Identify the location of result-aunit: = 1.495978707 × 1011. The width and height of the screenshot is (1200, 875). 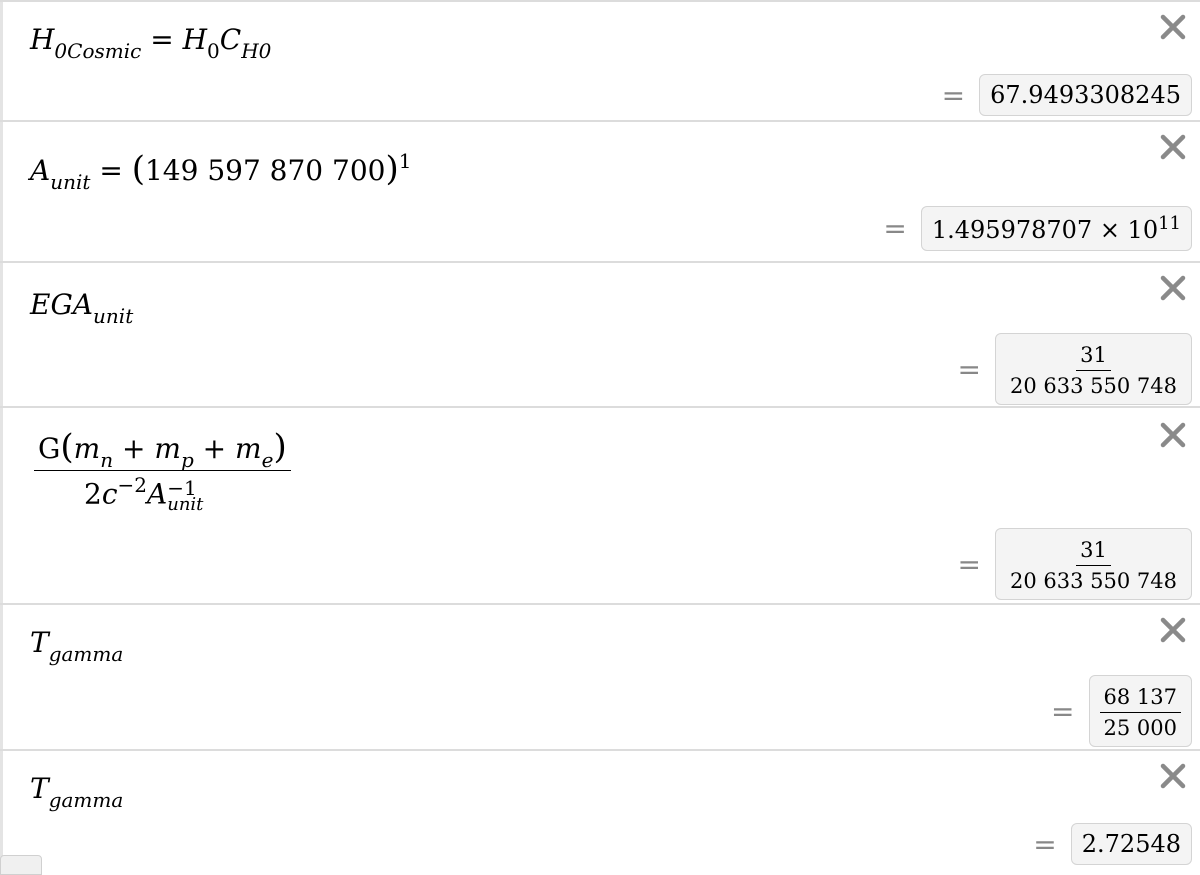
(1037, 228).